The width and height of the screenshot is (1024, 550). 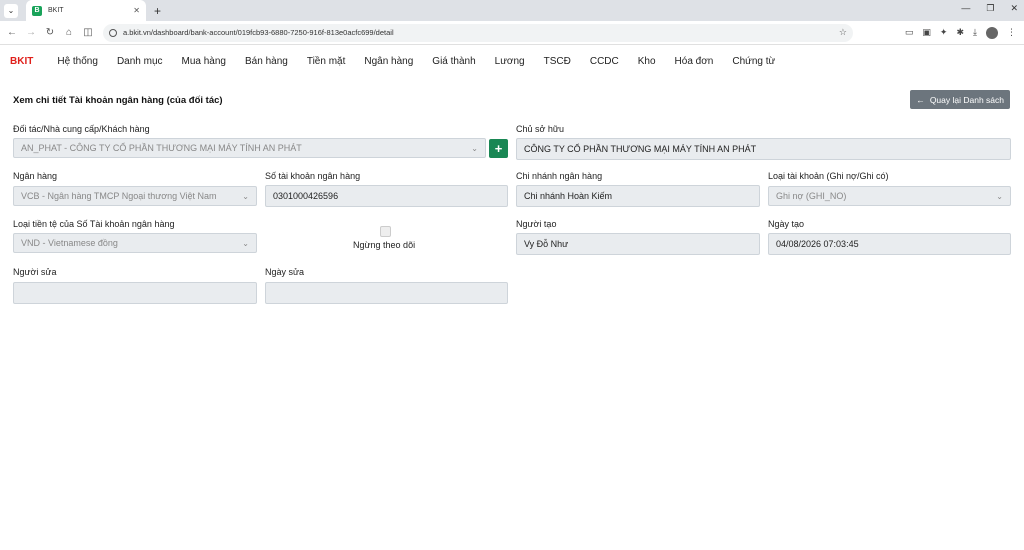 What do you see at coordinates (926, 32) in the screenshot?
I see `reading-mode-icon: ▣` at bounding box center [926, 32].